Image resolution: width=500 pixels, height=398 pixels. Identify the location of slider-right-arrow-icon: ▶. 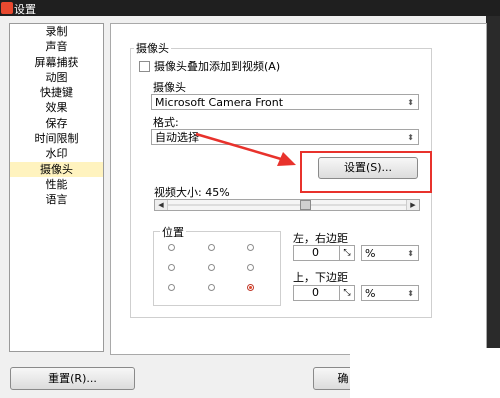
(412, 205).